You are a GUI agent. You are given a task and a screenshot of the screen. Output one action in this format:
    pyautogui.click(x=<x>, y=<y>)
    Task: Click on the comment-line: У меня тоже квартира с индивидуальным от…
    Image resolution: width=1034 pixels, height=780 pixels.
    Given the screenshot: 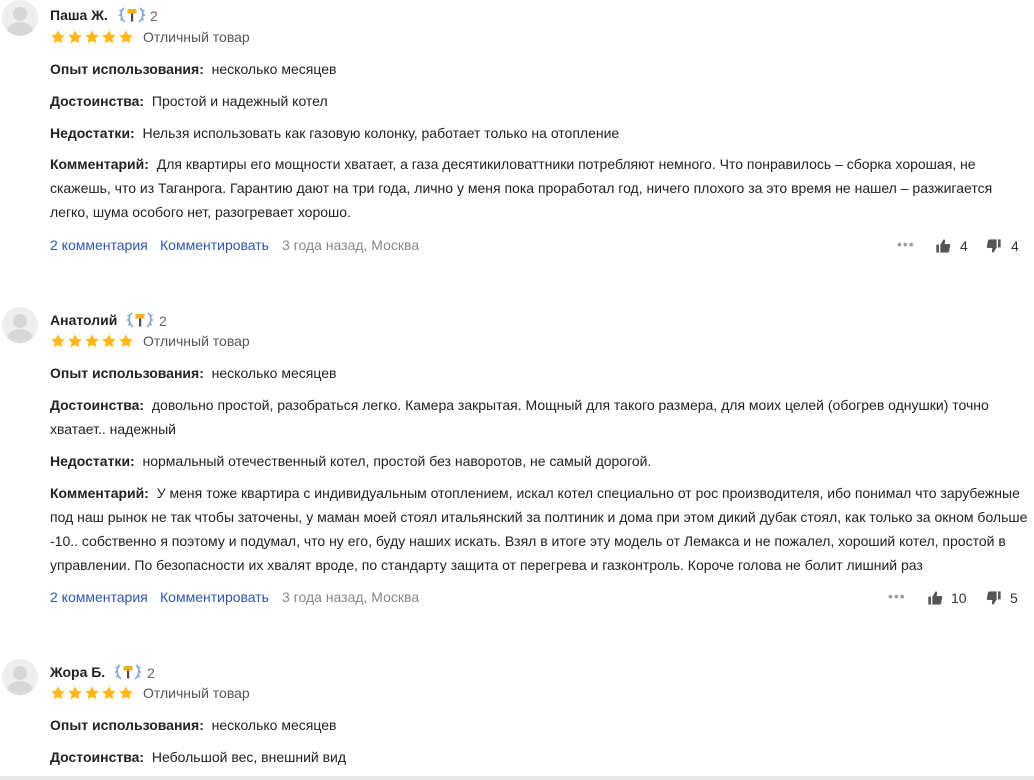 What is the action you would take?
    pyautogui.click(x=588, y=493)
    